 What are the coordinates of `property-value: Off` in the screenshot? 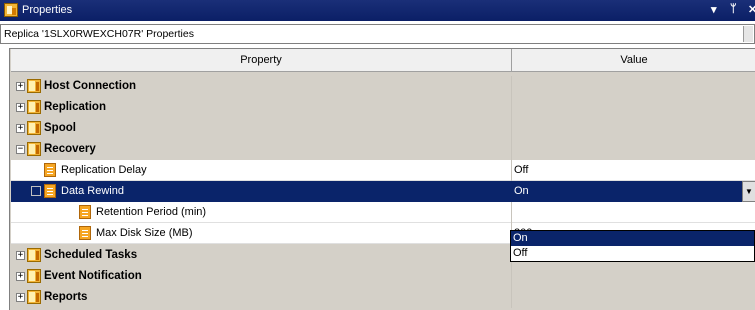 It's located at (633, 170).